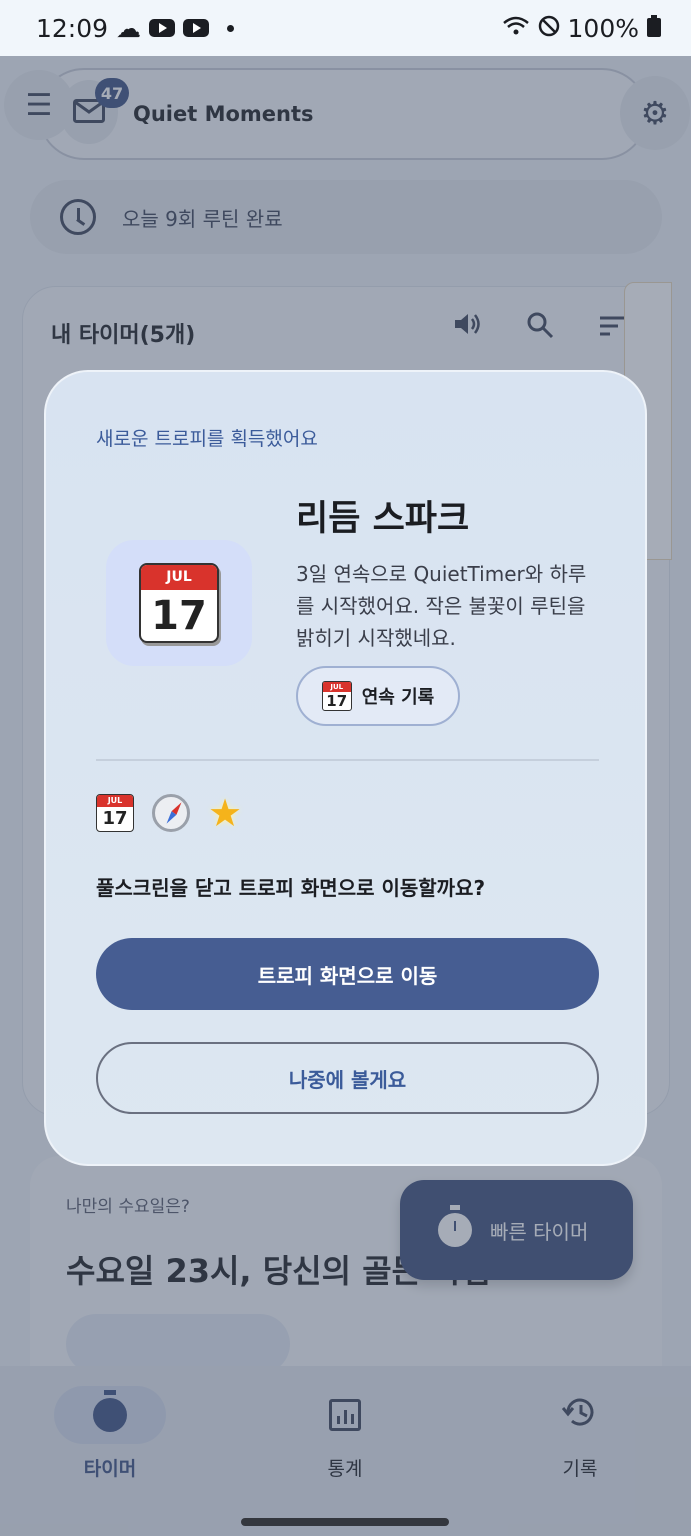 The height and width of the screenshot is (1536, 691). What do you see at coordinates (398, 697) in the screenshot?
I see `streak-chip-label: 연속 기록` at bounding box center [398, 697].